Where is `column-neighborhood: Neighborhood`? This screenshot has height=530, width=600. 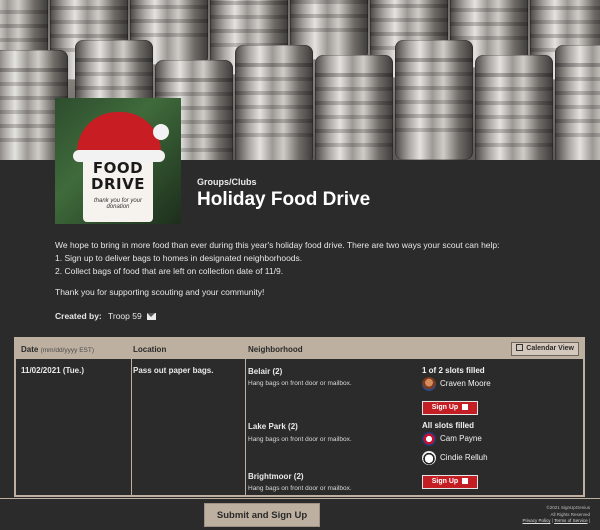 column-neighborhood: Neighborhood is located at coordinates (275, 349).